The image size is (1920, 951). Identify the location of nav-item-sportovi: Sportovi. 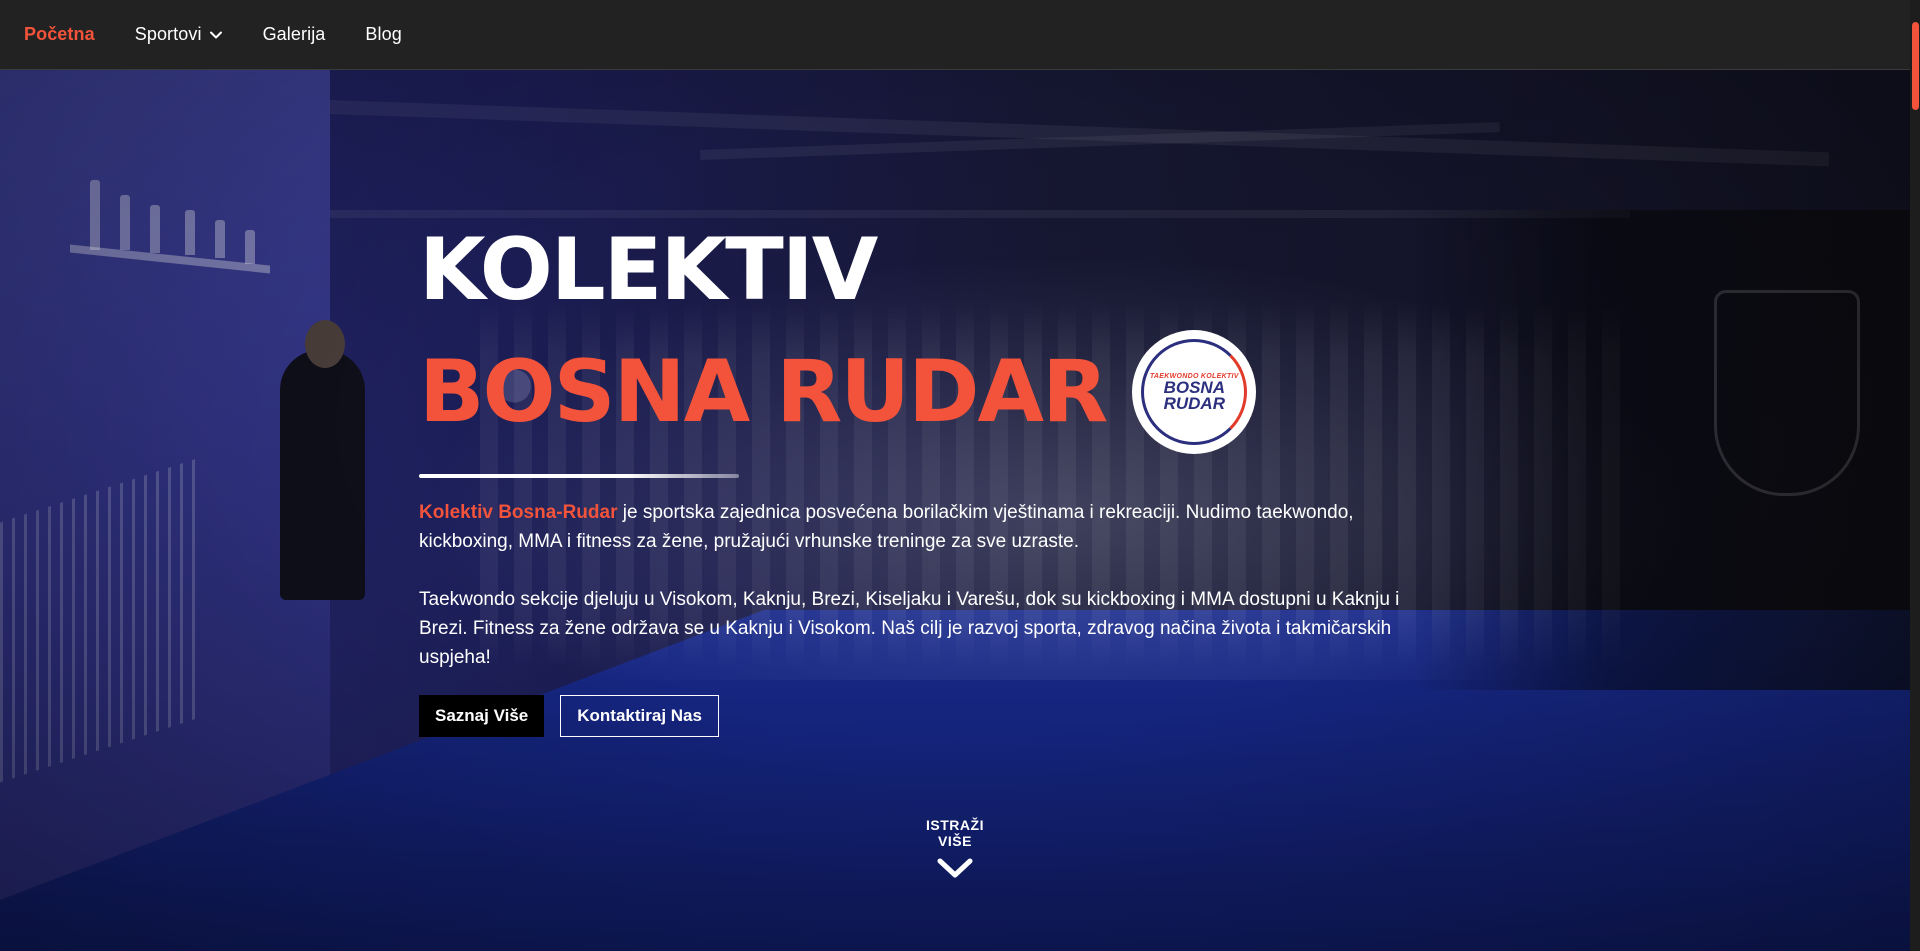
(179, 34).